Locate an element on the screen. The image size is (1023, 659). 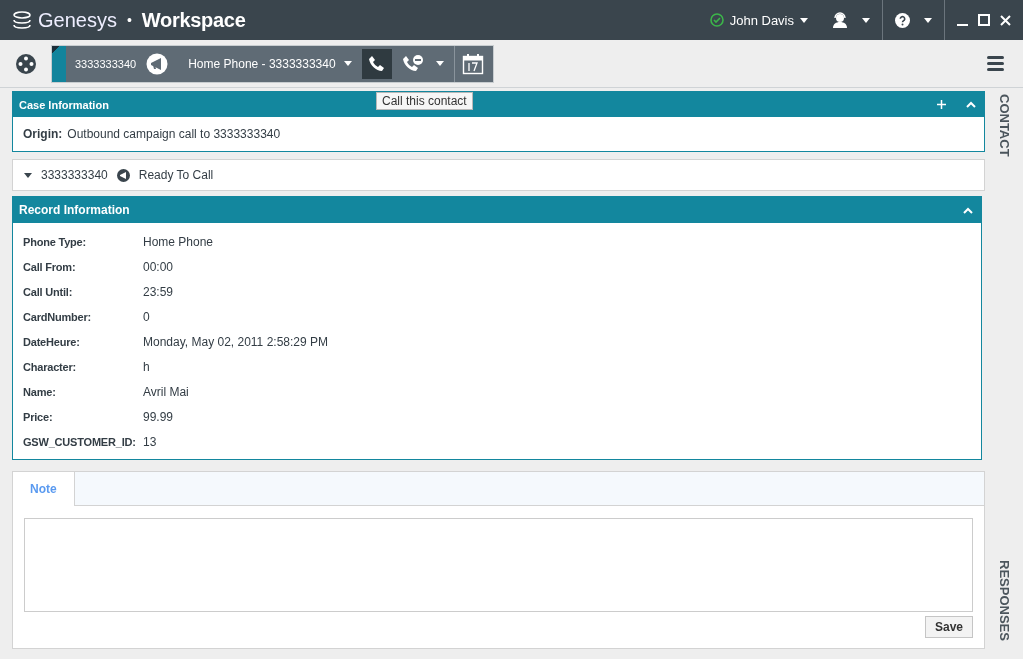
field-label: Call From: is located at coordinates (50, 267).